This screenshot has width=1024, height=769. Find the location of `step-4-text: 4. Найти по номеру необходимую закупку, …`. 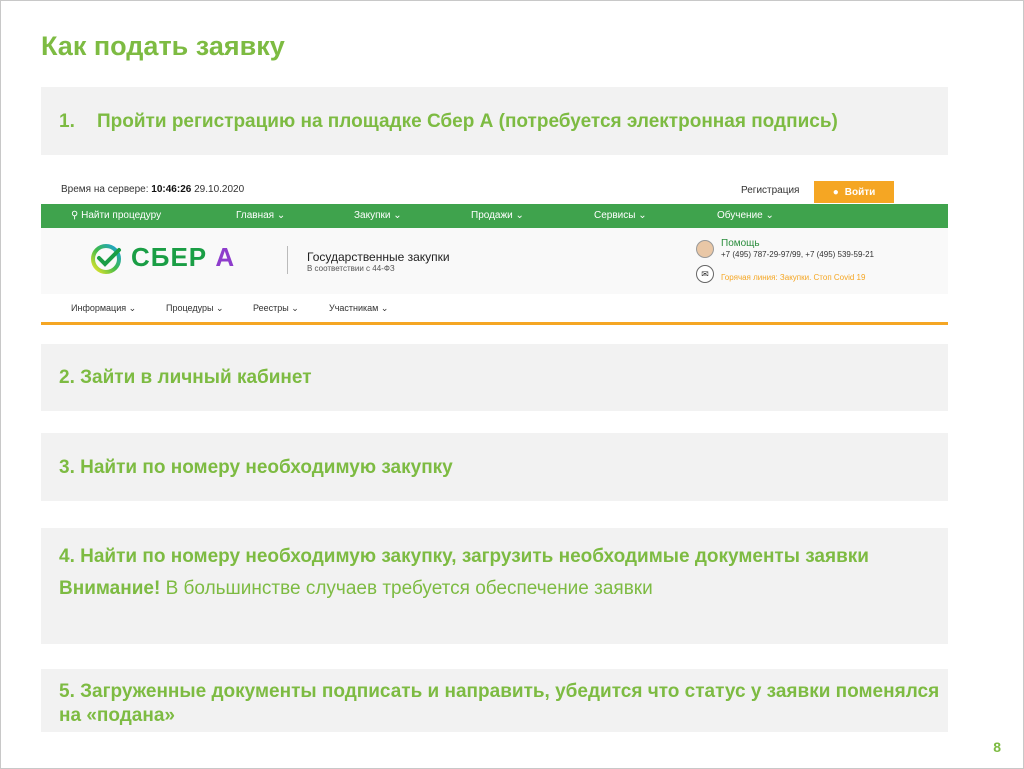

step-4-text: 4. Найти по номеру необходимую закупку, … is located at coordinates (464, 556).